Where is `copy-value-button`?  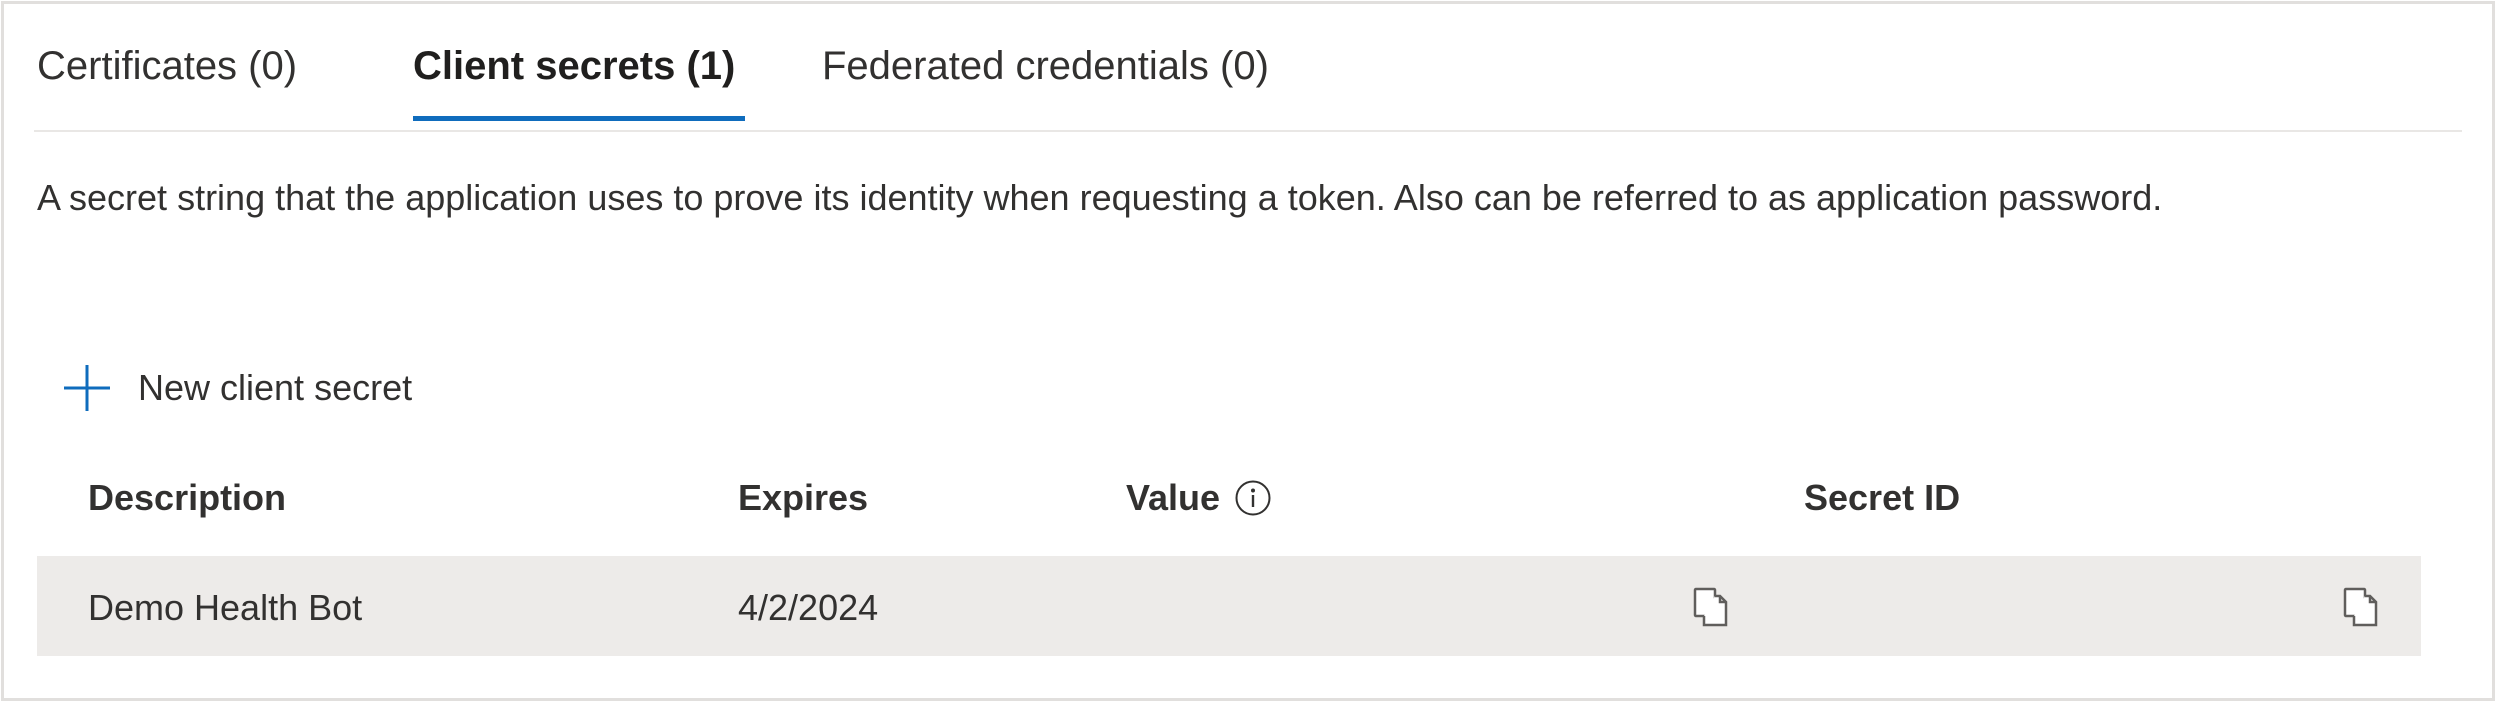
copy-value-button is located at coordinates (1712, 607).